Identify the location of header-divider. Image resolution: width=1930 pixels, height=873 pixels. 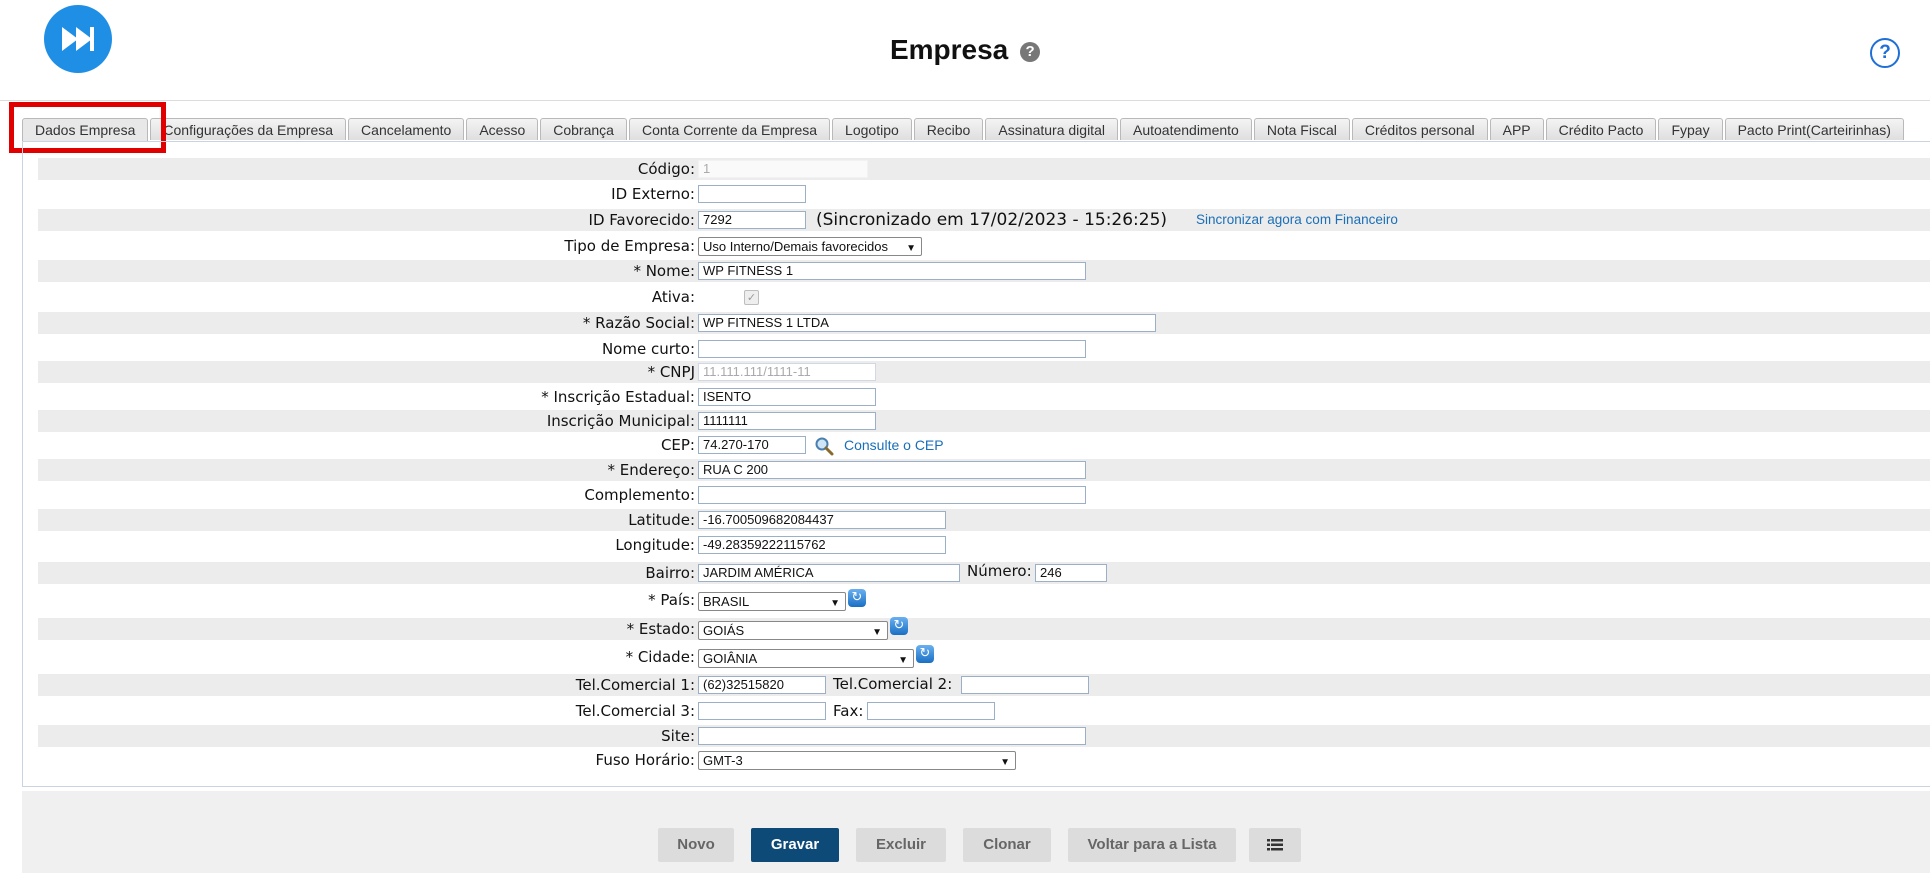
(965, 100).